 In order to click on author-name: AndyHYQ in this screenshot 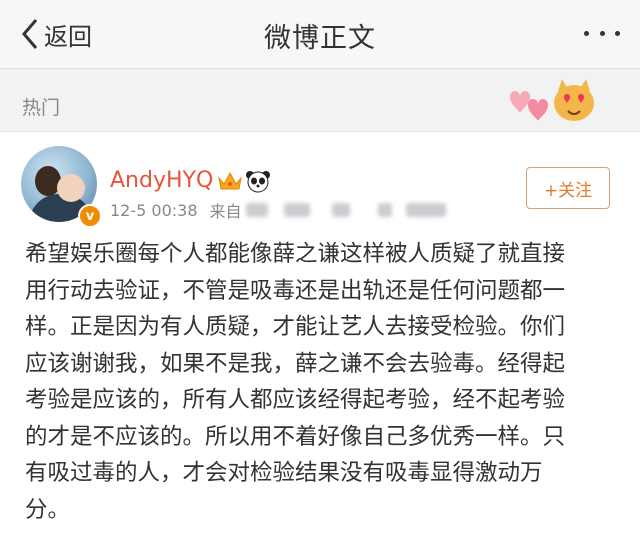, I will do `click(161, 180)`.